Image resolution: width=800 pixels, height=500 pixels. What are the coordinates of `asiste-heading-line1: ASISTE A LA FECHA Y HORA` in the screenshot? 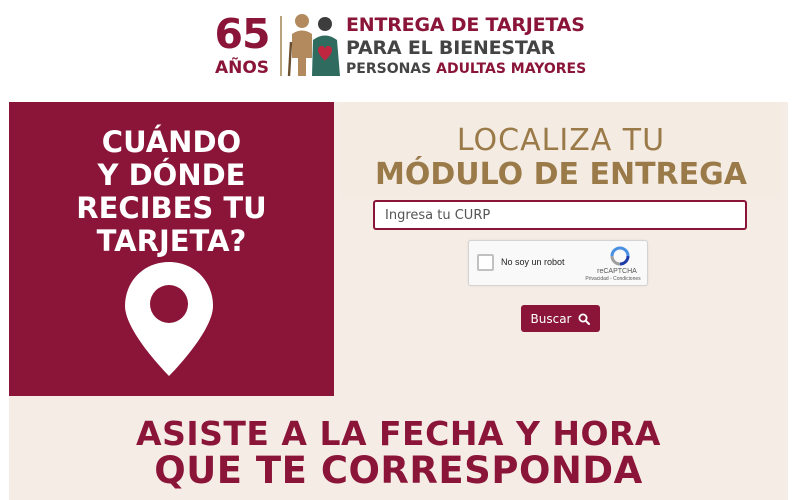 It's located at (398, 433).